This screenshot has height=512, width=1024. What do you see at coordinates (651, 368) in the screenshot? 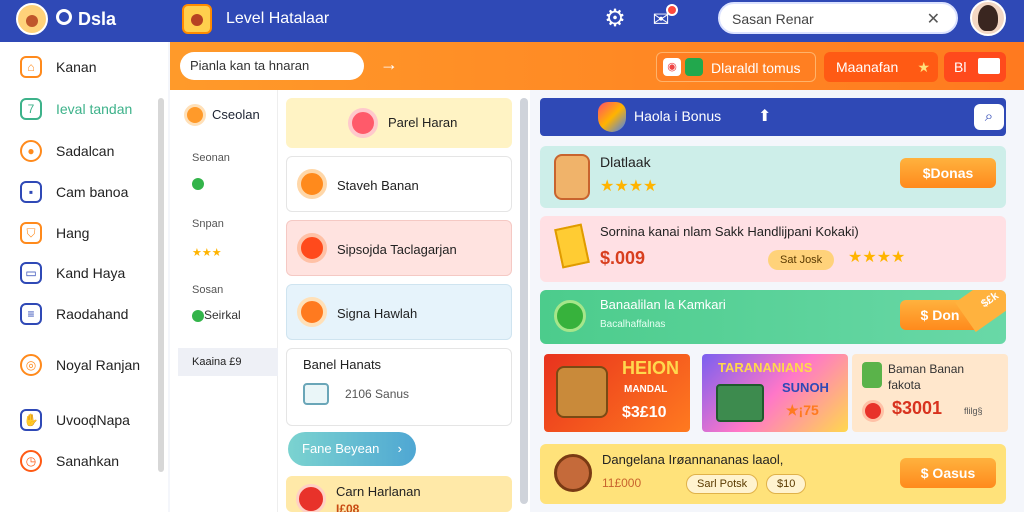
I see `game-tile-title: HEION` at bounding box center [651, 368].